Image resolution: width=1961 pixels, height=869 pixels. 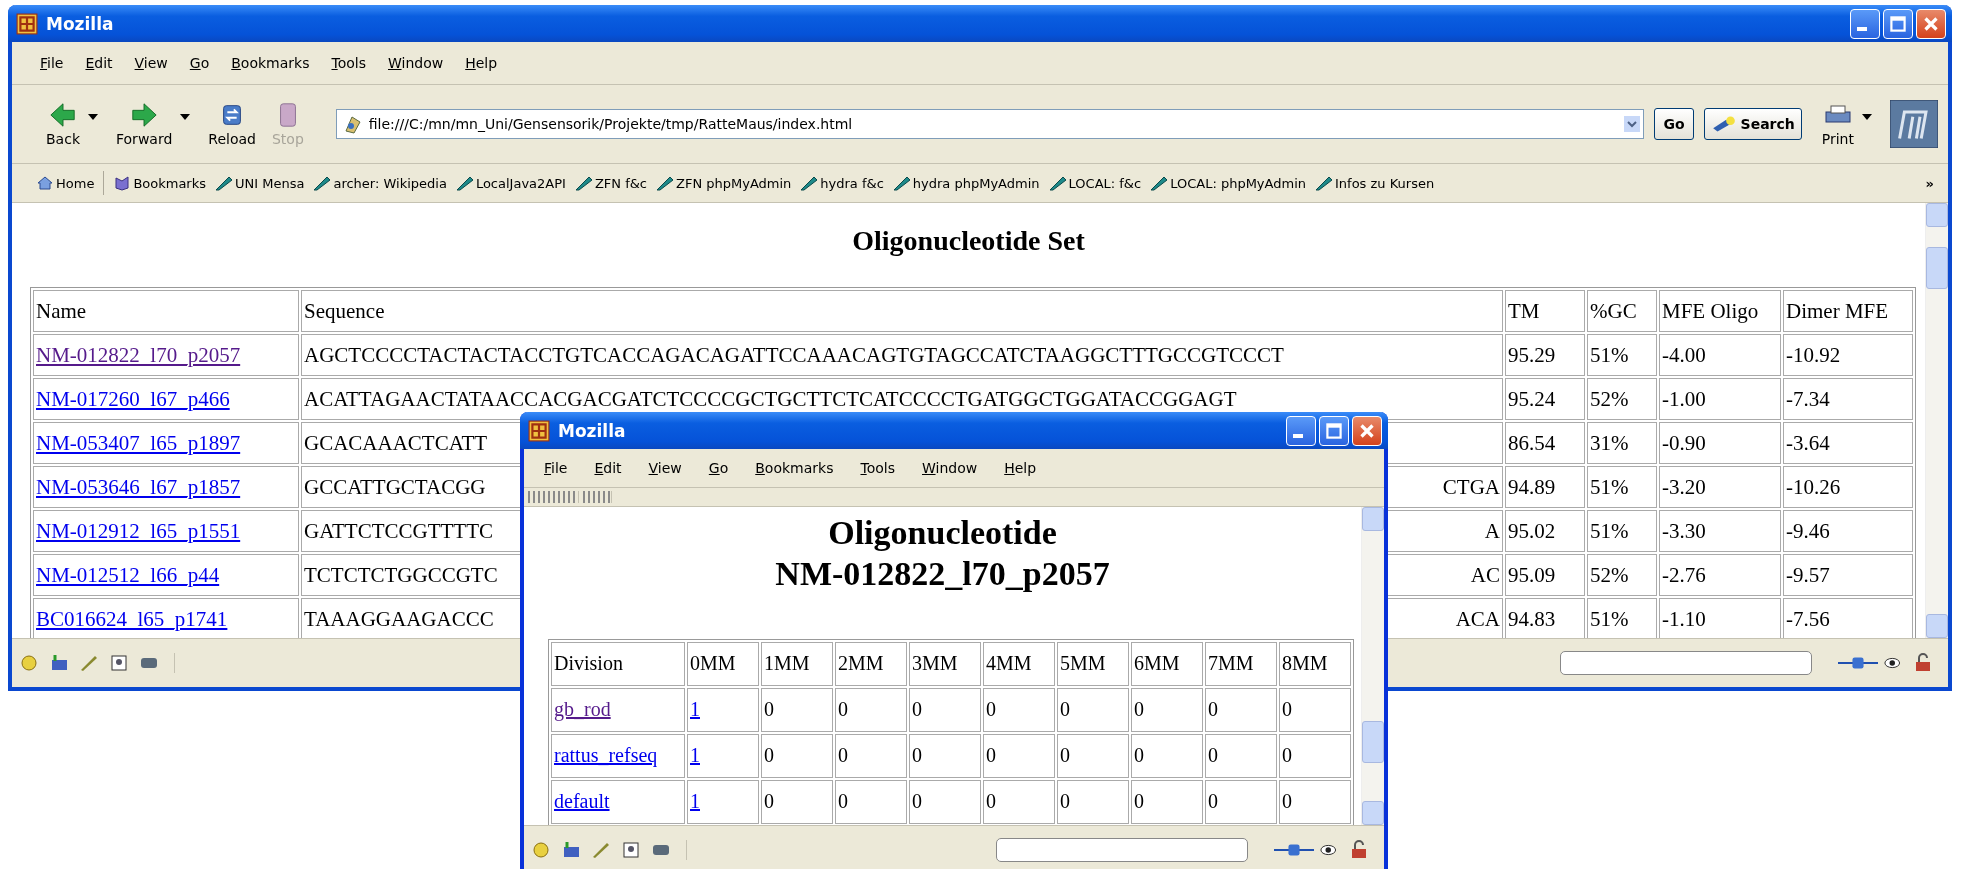 I want to click on table-cell: -10.92, so click(x=1848, y=355).